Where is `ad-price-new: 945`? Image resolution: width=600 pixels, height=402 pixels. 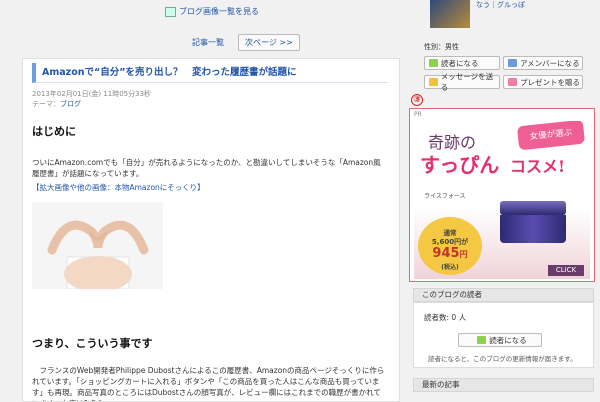 ad-price-new: 945 is located at coordinates (446, 253).